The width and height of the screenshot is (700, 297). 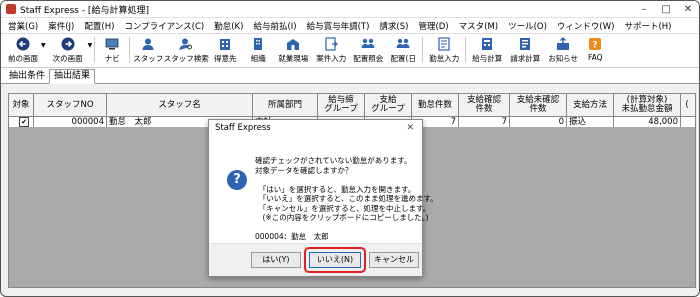 I want to click on close-button: ✕, so click(x=688, y=9).